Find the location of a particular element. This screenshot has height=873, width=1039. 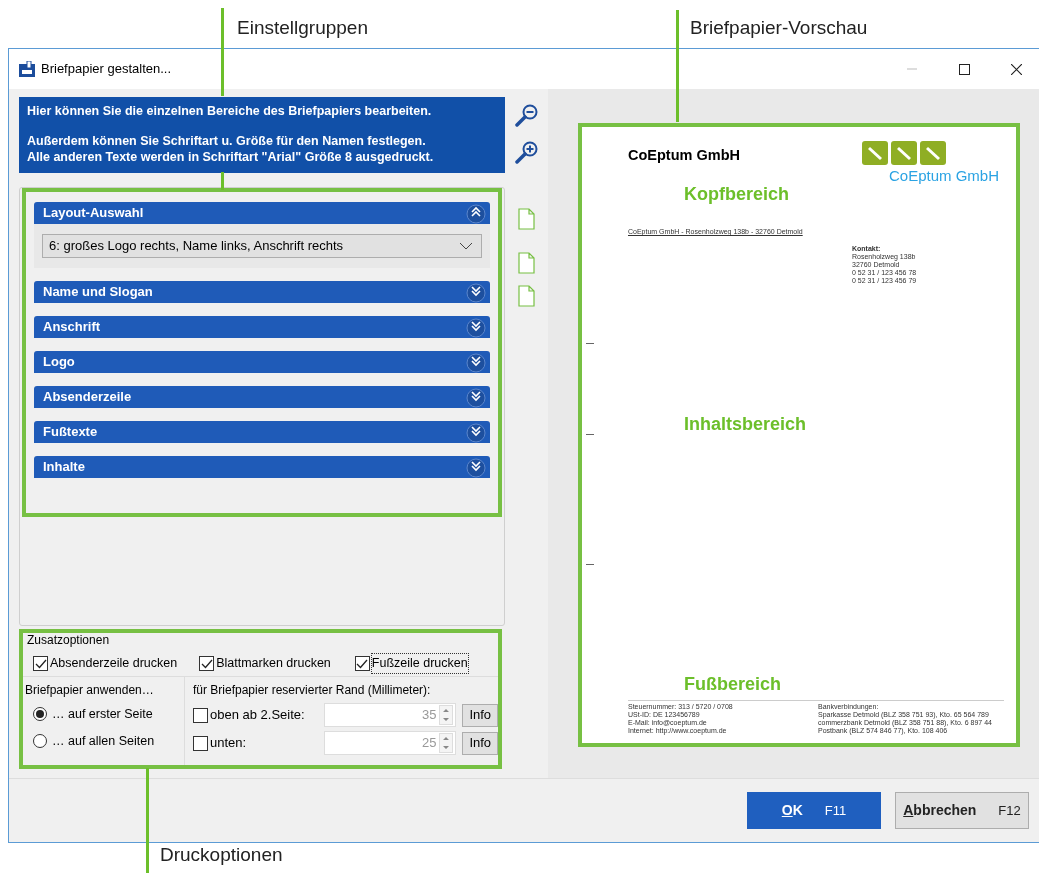

checkbox-label: unten: is located at coordinates (228, 743).